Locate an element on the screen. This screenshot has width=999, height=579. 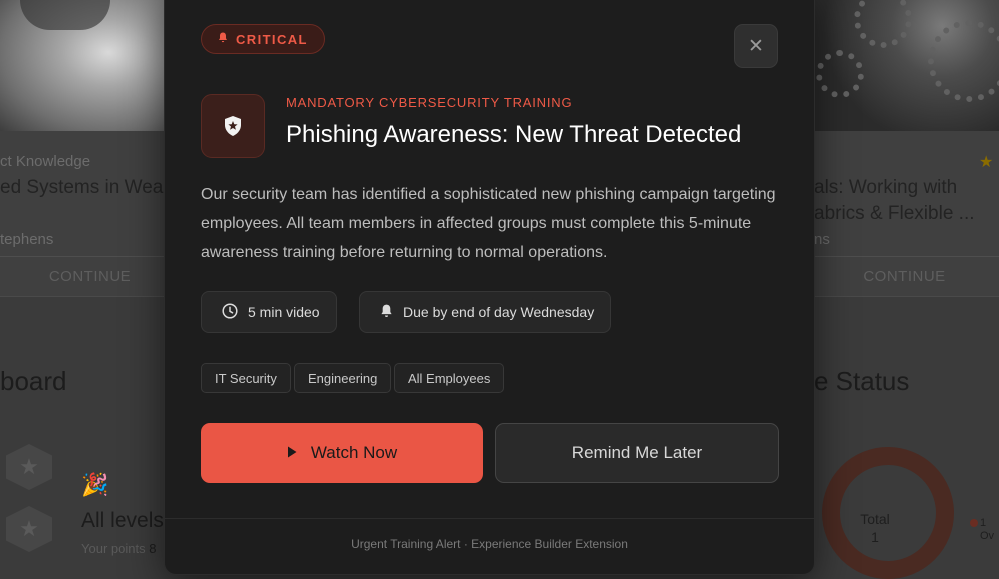
audience-tag: Engineering is located at coordinates (343, 378).